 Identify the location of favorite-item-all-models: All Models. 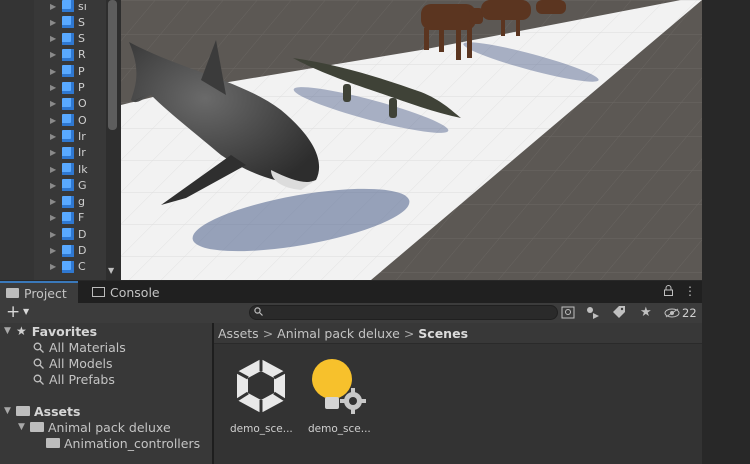
(73, 363).